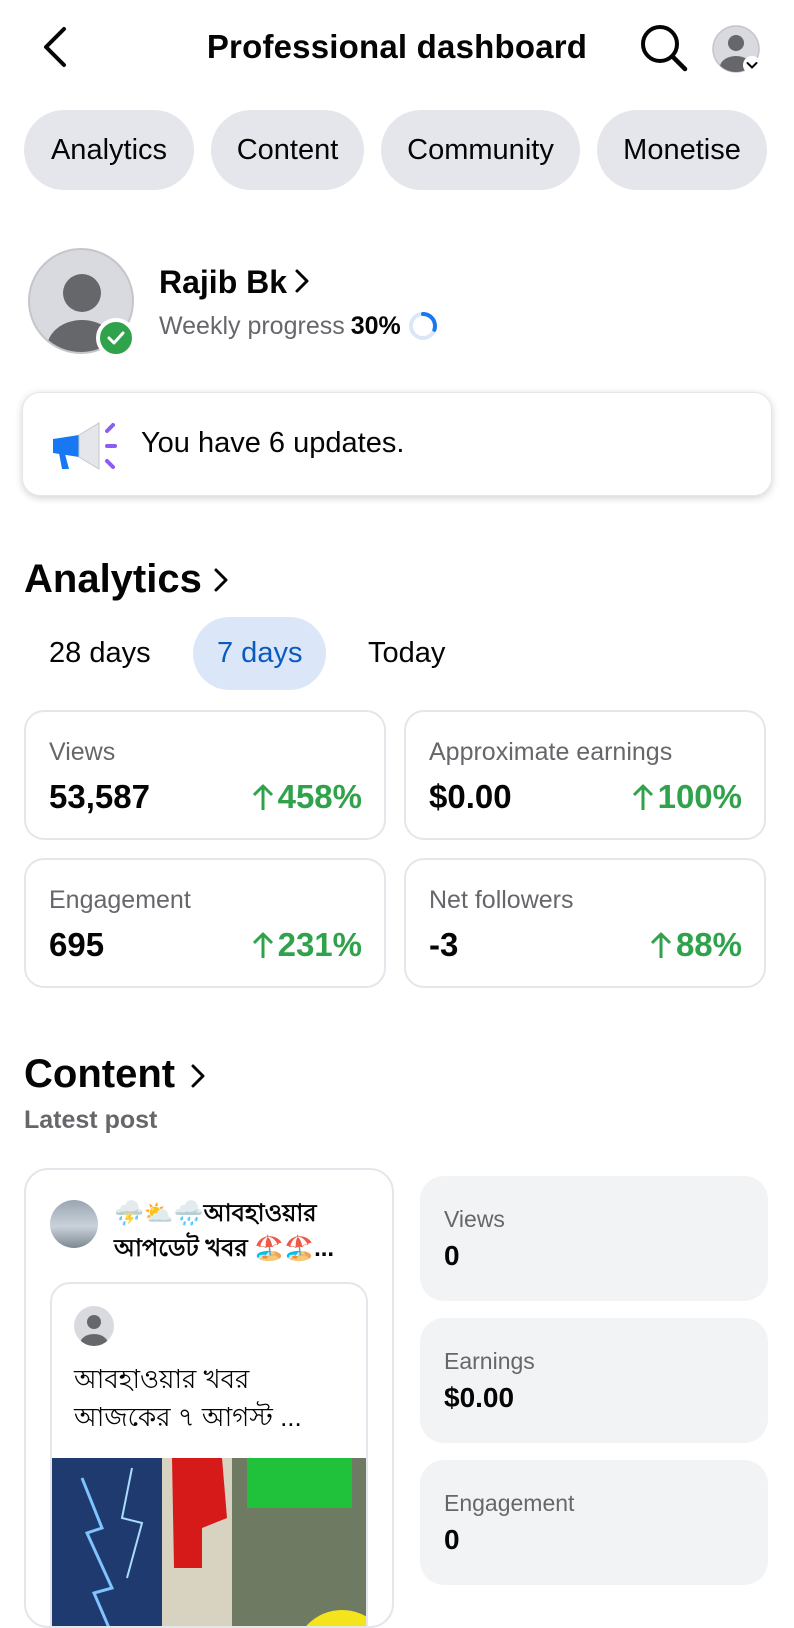 This screenshot has height=1628, width=794. I want to click on stat-label: Approximate earnings, so click(551, 752).